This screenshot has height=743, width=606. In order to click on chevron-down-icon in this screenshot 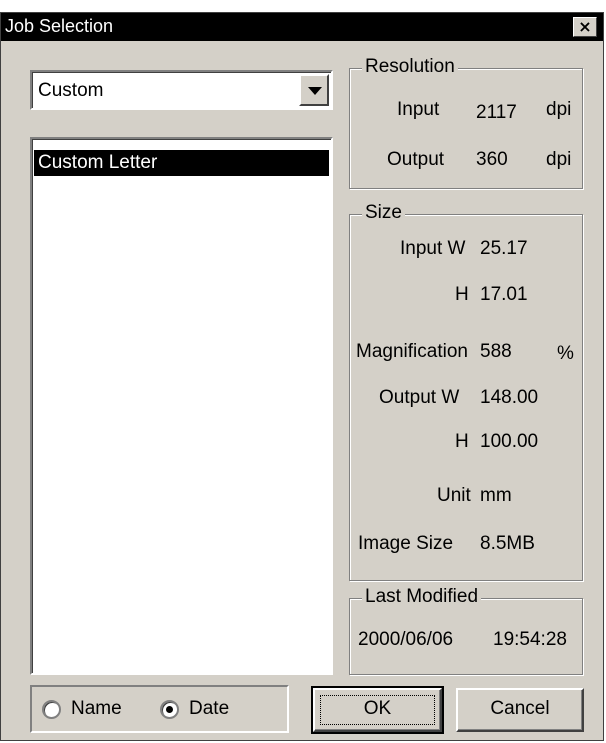, I will do `click(314, 90)`.